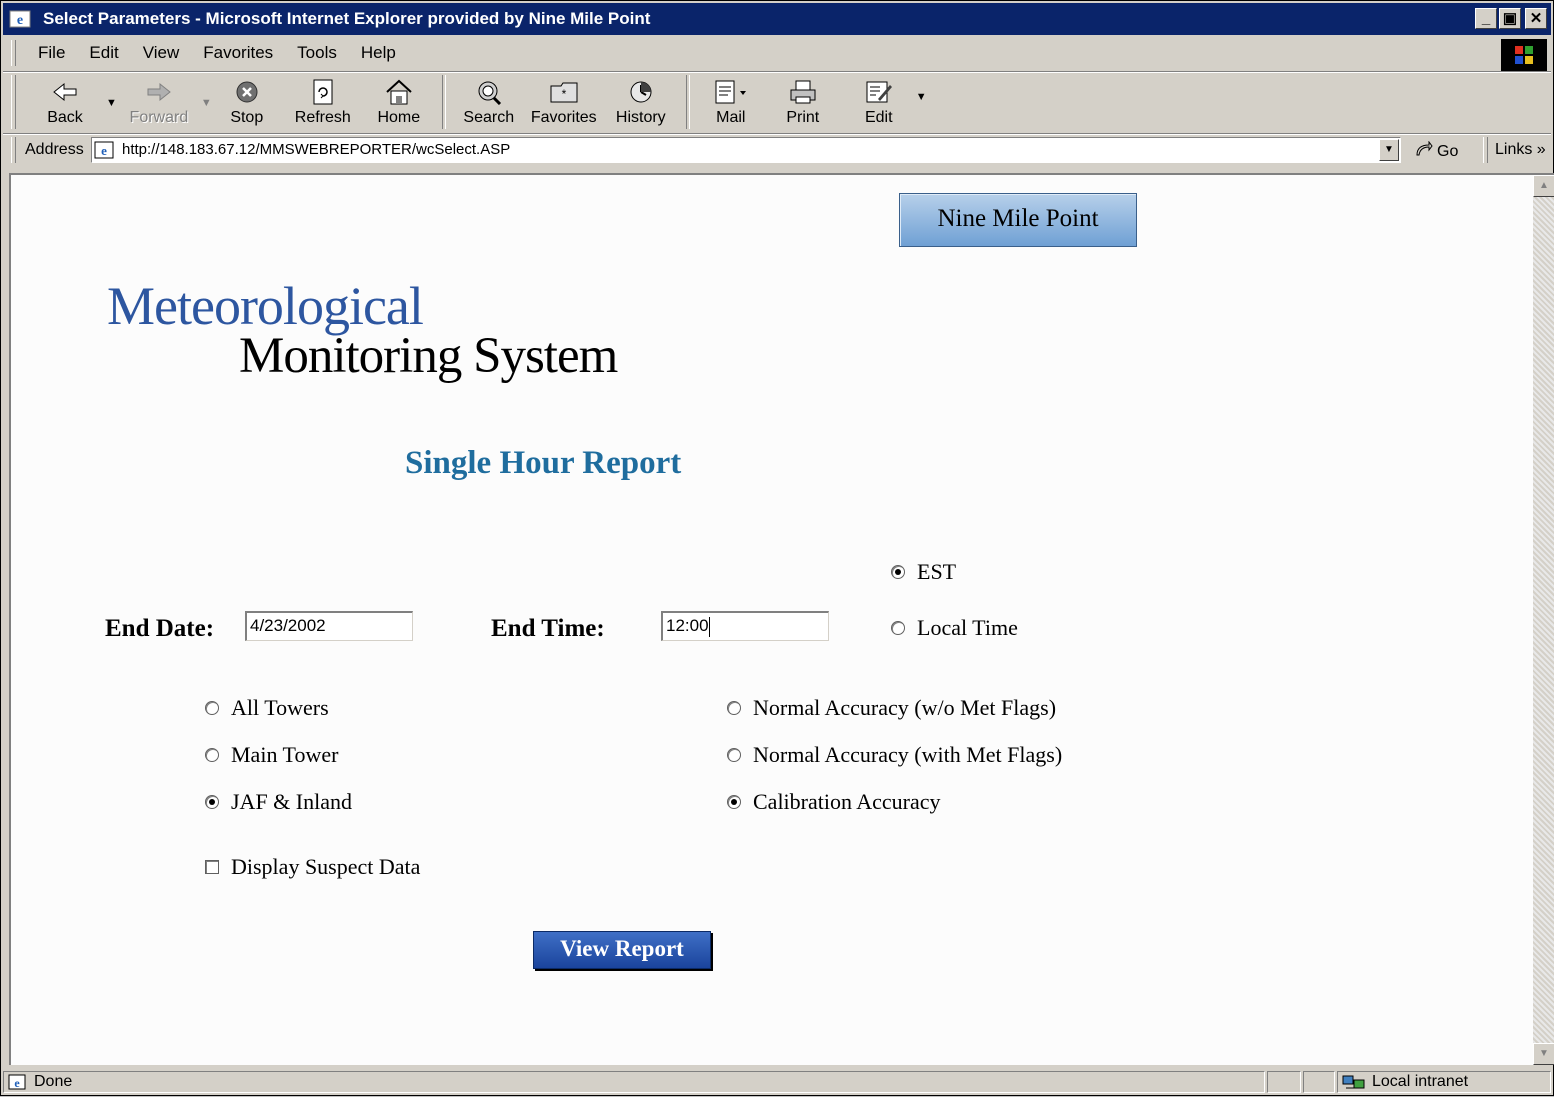 The image size is (1554, 1097). Describe the element at coordinates (212, 867) in the screenshot. I see `suspect-data-checkbox-input` at that location.